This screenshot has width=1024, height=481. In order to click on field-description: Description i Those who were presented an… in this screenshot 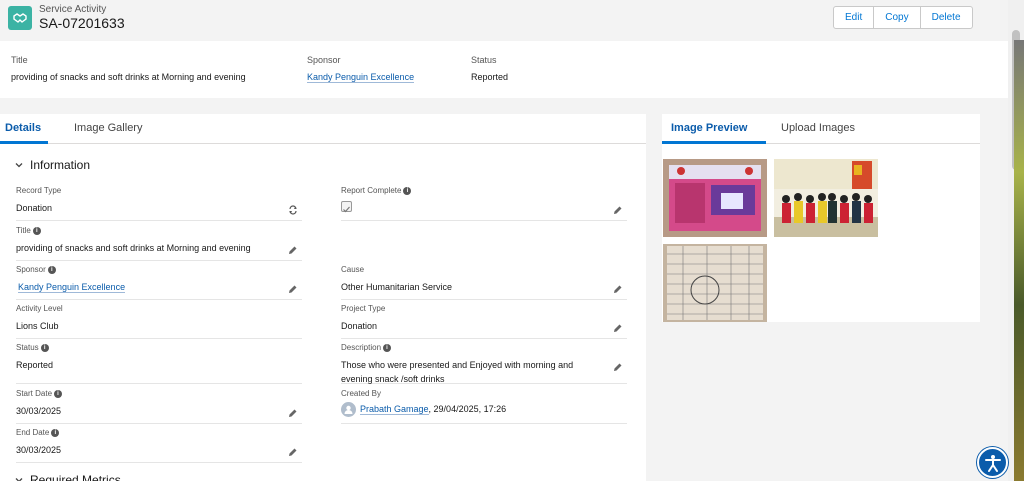, I will do `click(484, 363)`.